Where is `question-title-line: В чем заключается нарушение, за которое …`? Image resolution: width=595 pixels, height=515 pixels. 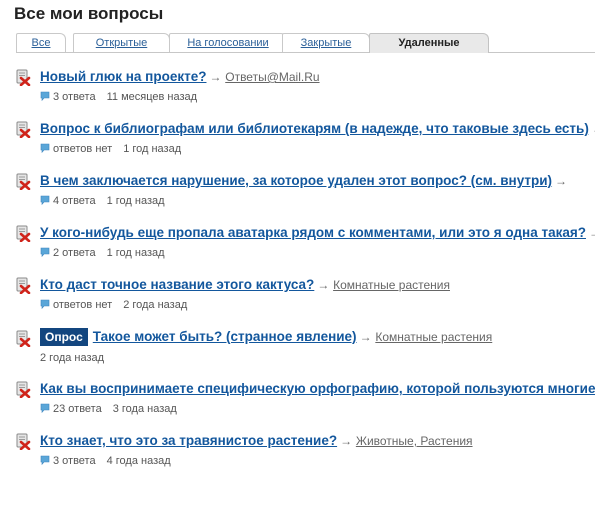
question-title-line: В чем заключается нарушение, за которое … is located at coordinates (317, 181).